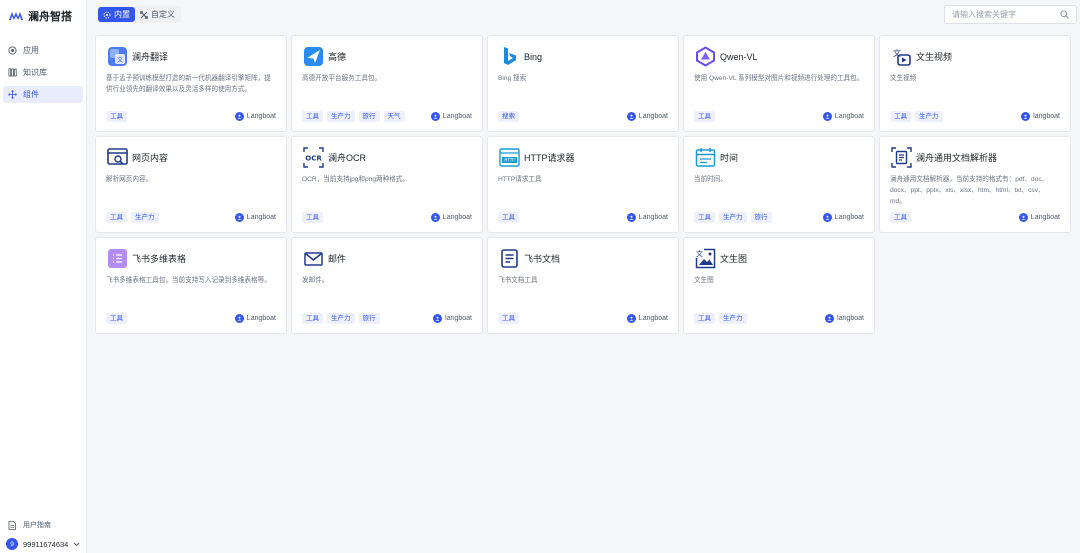 The image size is (1080, 553). What do you see at coordinates (77, 544) in the screenshot?
I see `chevron-down-icon` at bounding box center [77, 544].